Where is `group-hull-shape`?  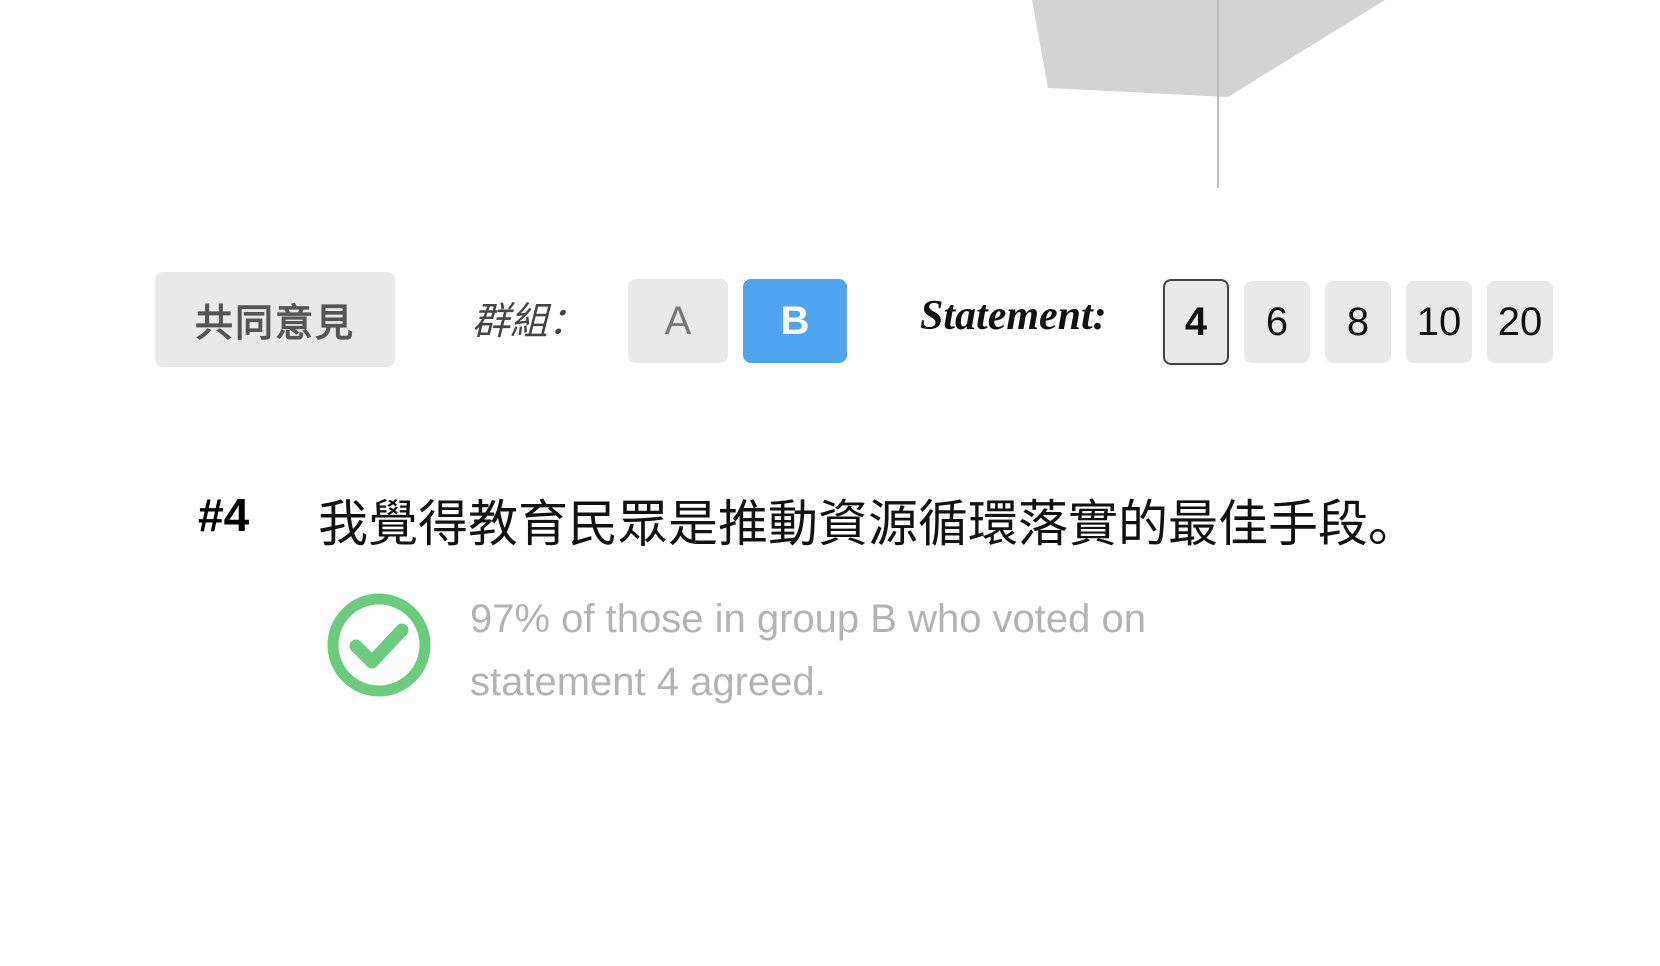 group-hull-shape is located at coordinates (1208, 48).